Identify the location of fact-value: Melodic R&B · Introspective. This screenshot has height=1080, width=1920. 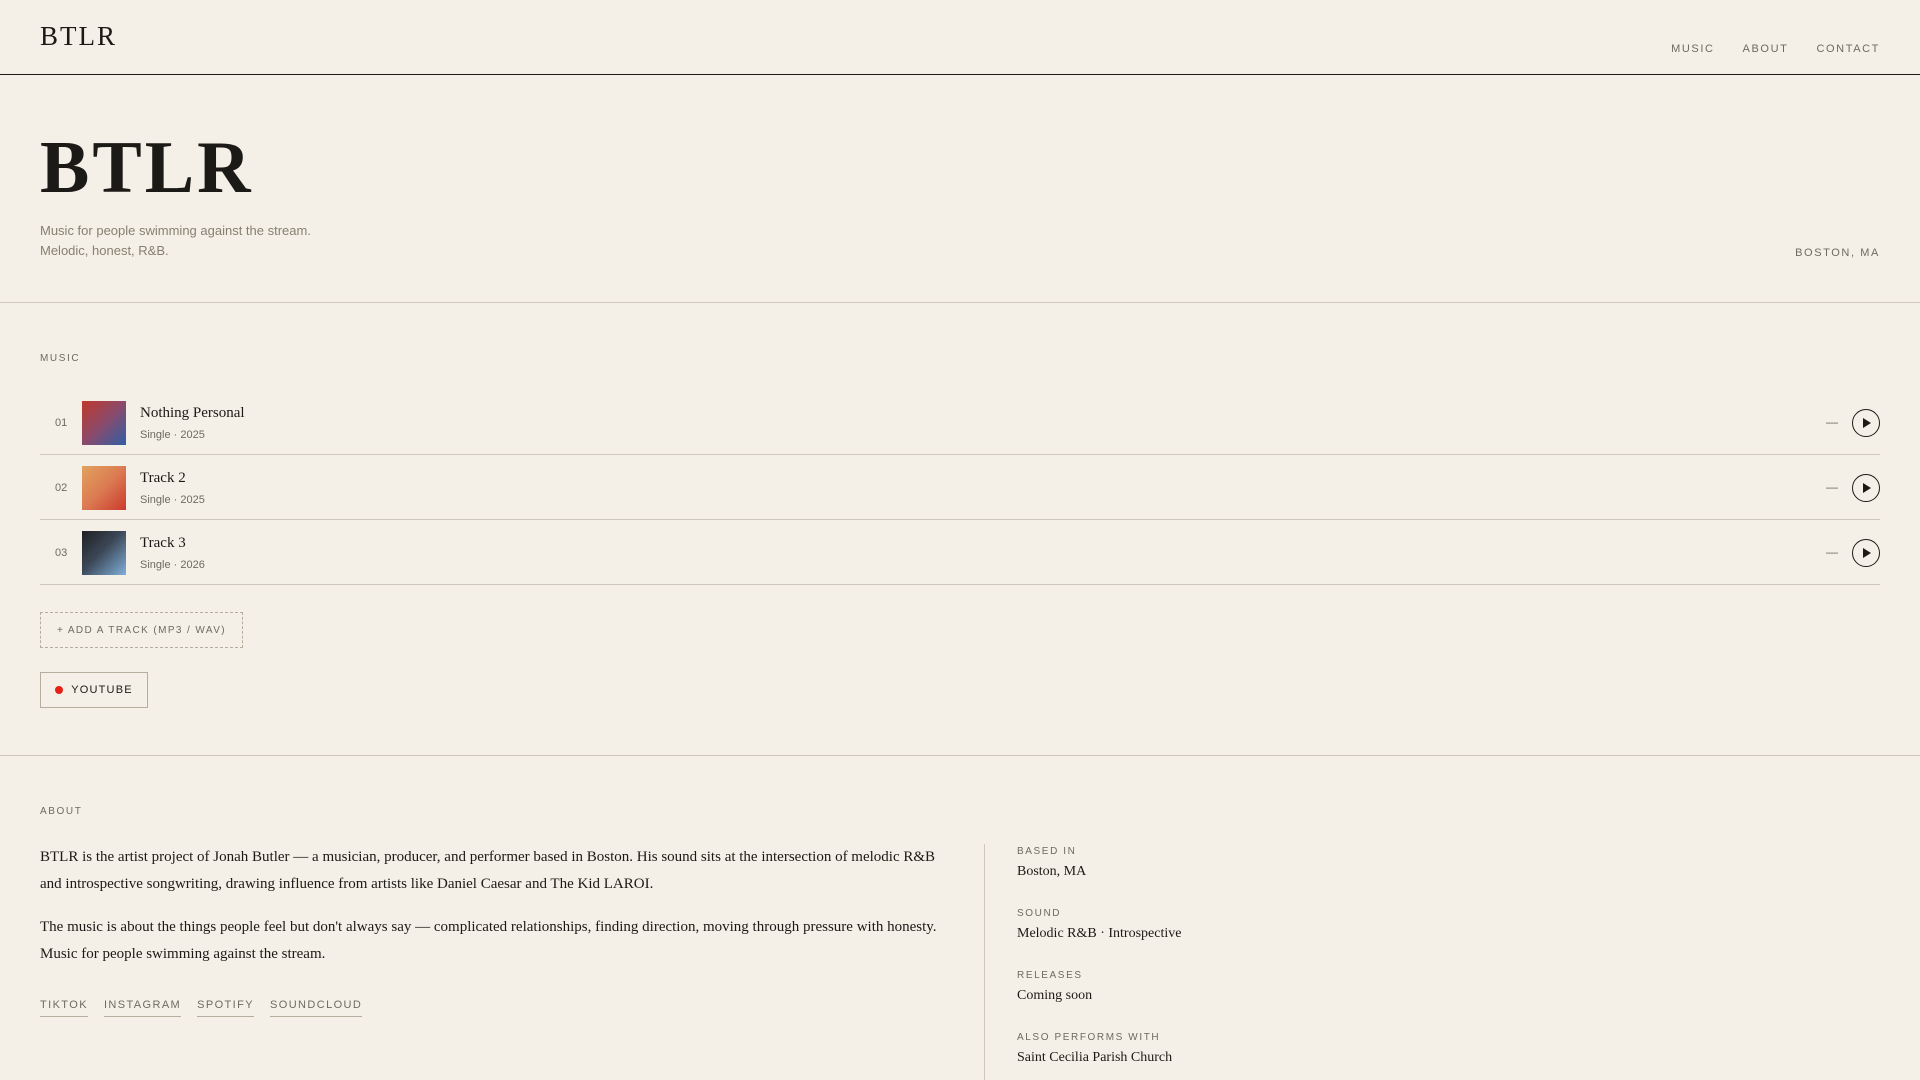
(1099, 933).